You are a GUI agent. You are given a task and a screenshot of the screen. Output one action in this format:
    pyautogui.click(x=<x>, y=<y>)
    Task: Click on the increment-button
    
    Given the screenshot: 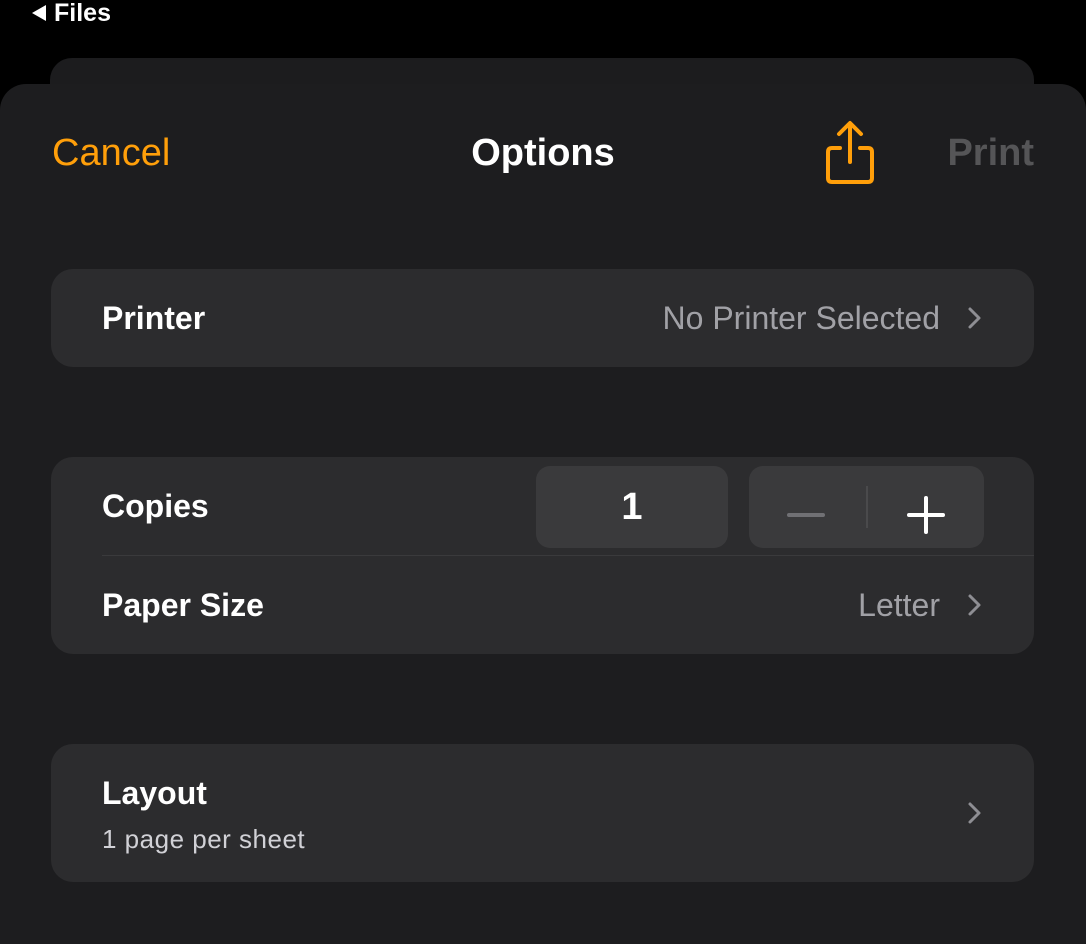 What is the action you would take?
    pyautogui.click(x=925, y=507)
    